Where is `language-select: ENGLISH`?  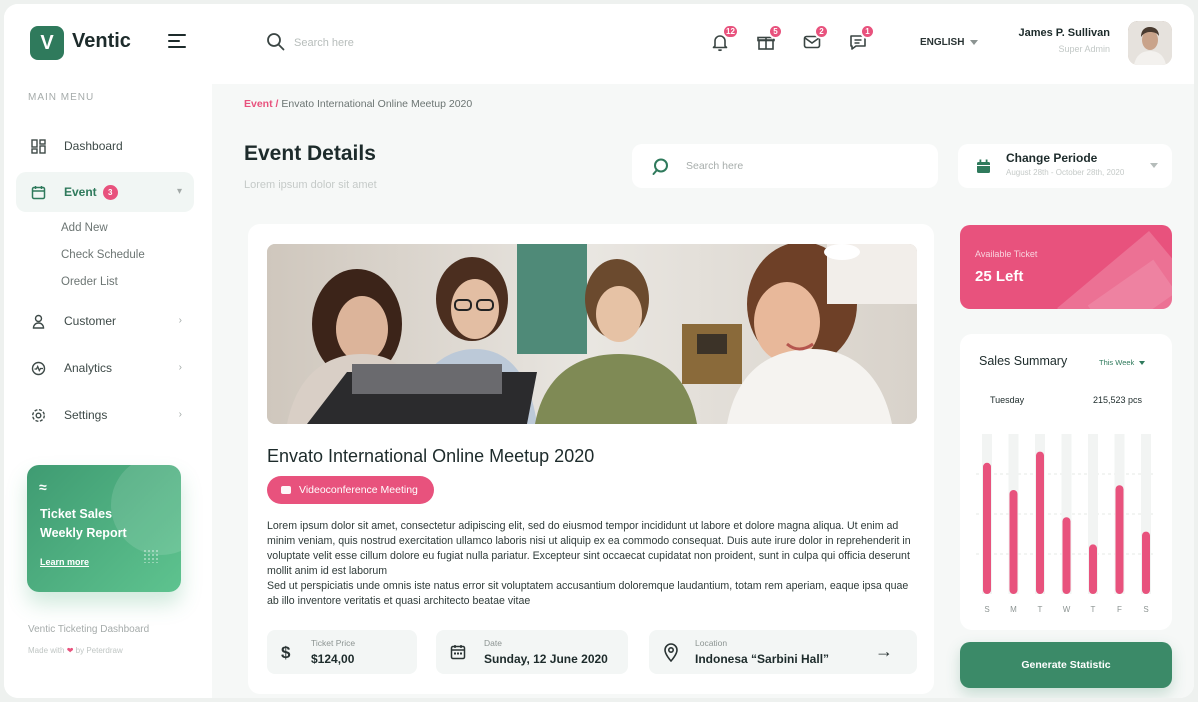
language-select: ENGLISH is located at coordinates (949, 42).